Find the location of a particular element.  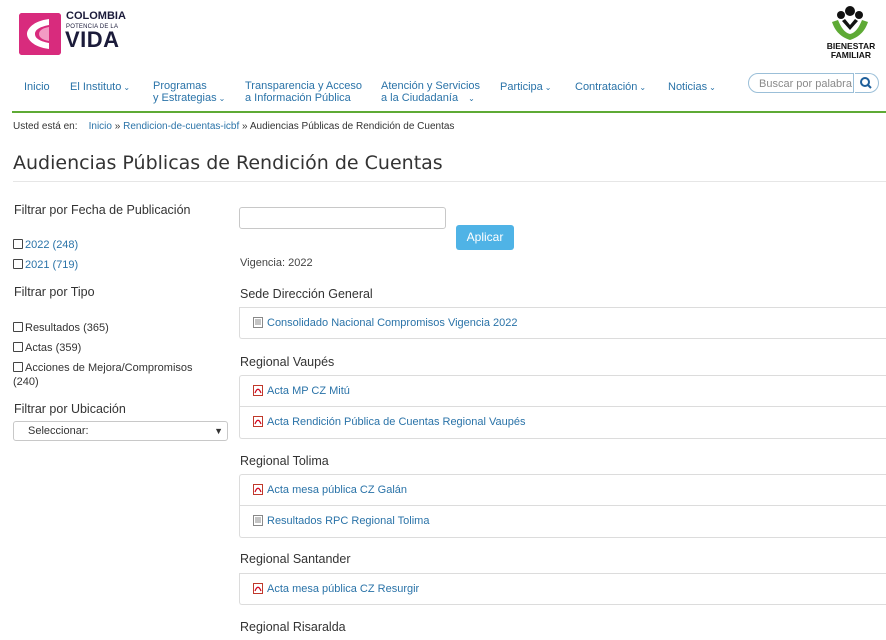

search-placeholder: Buscar por palabra is located at coordinates (805, 84).